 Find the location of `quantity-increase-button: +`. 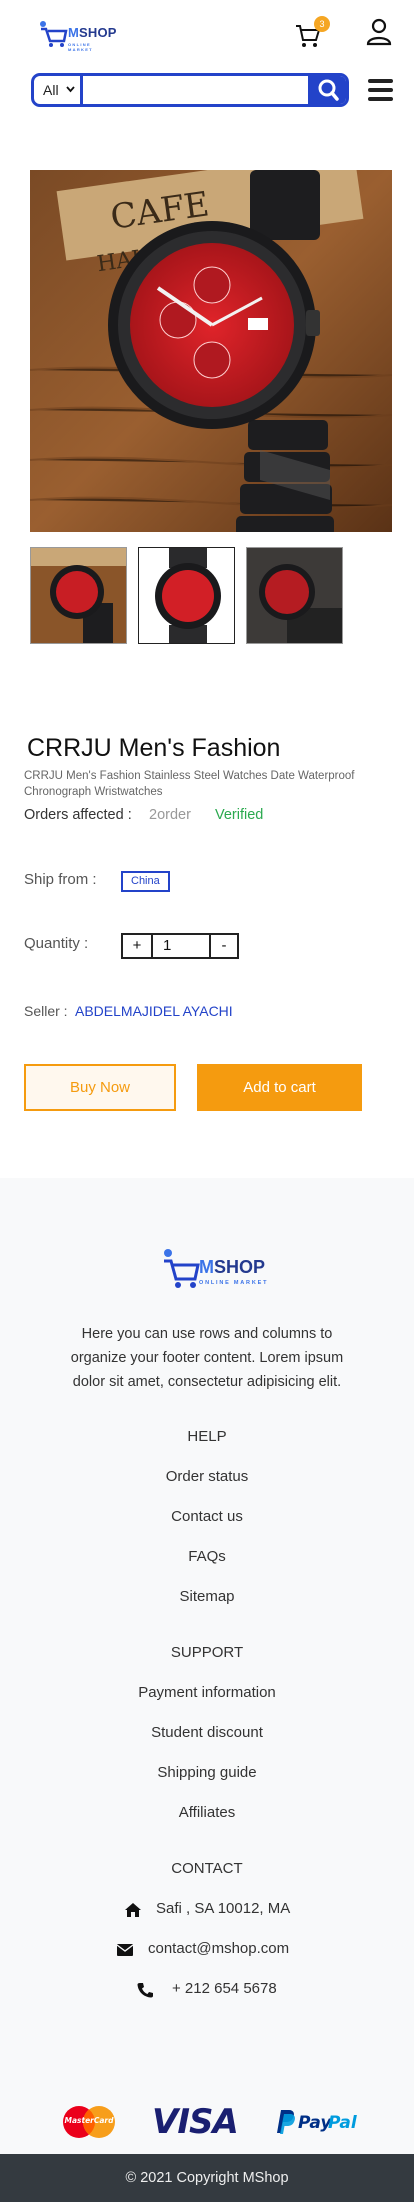

quantity-increase-button: + is located at coordinates (138, 946).